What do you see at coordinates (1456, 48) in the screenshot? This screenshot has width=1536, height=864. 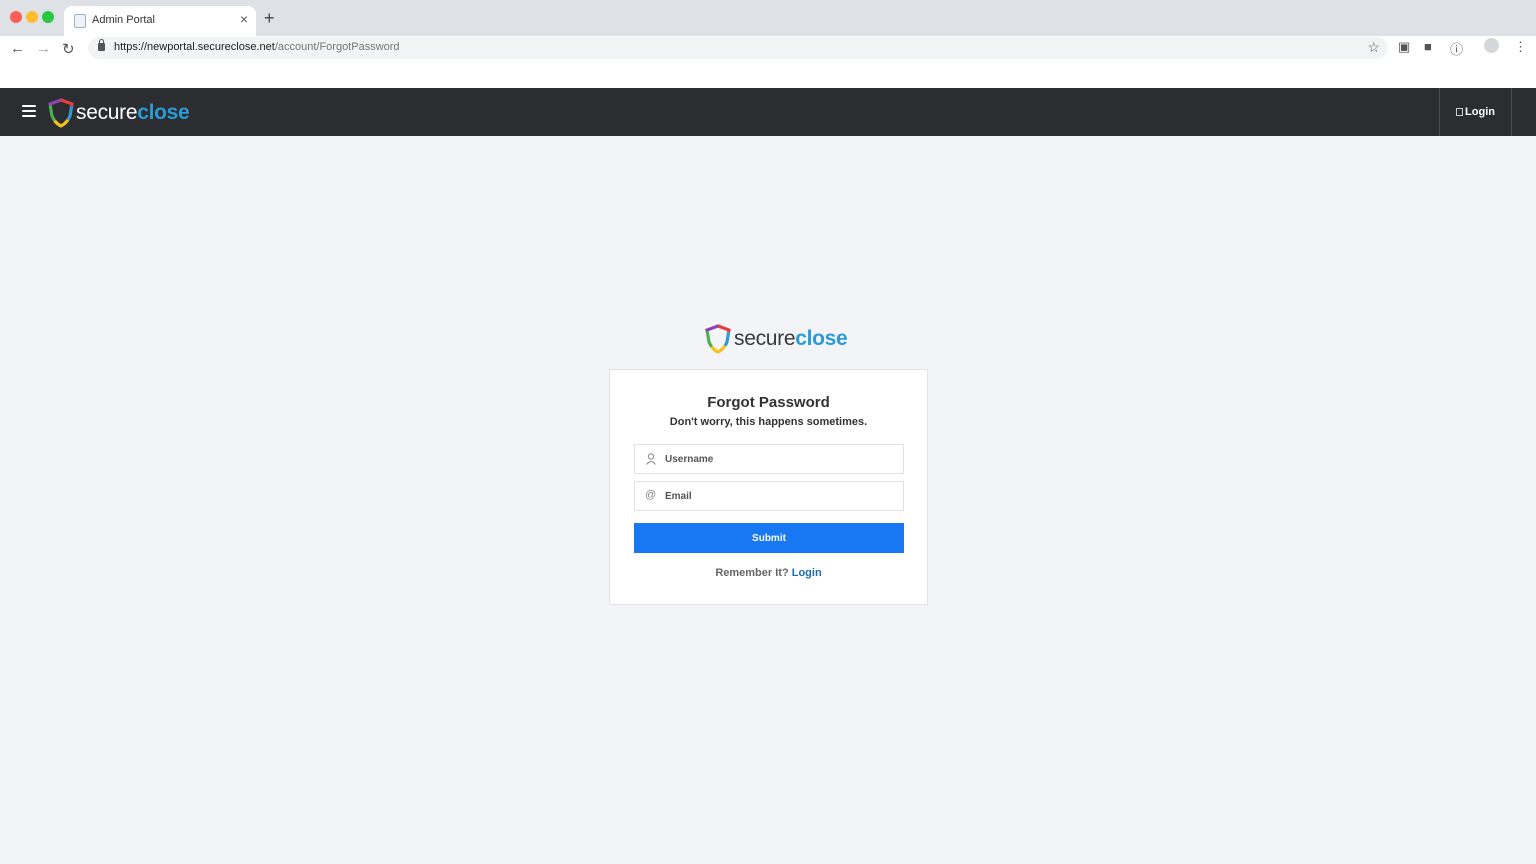 I see `info-icon: ⓘ` at bounding box center [1456, 48].